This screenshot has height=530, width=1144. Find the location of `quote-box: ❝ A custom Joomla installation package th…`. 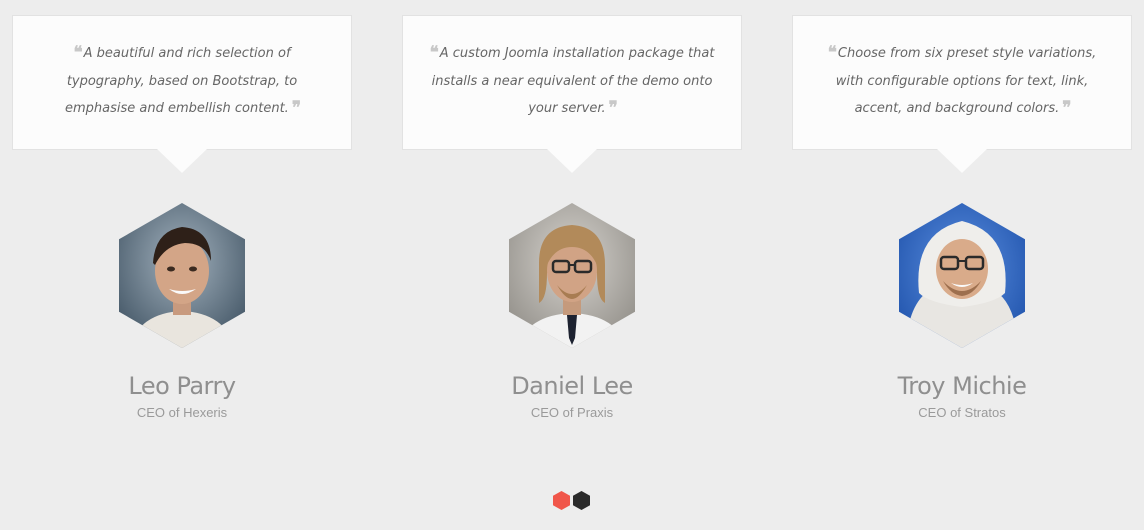

quote-box: ❝ A custom Joomla installation package th… is located at coordinates (572, 94).